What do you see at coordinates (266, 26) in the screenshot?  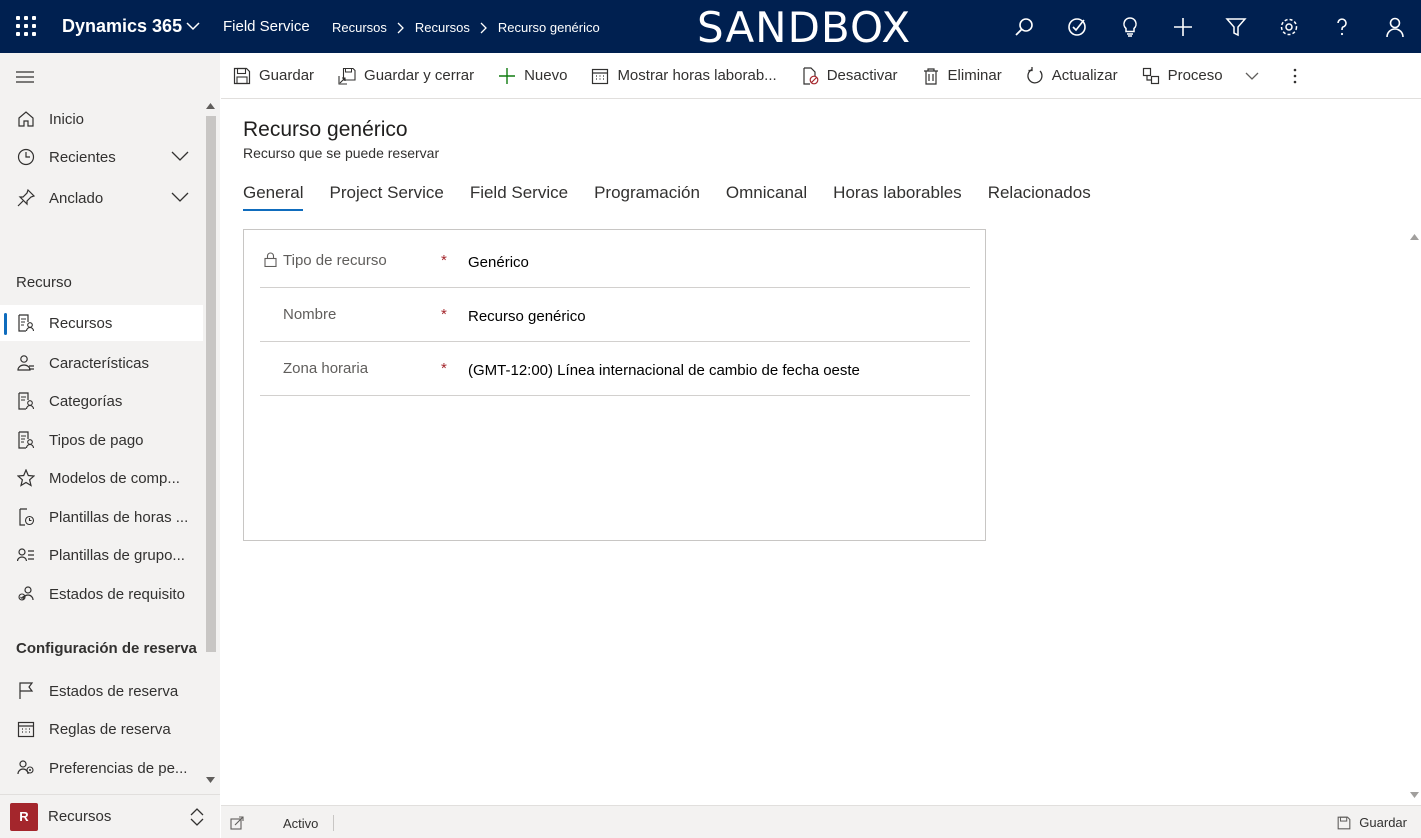 I see `area-name: Field Service` at bounding box center [266, 26].